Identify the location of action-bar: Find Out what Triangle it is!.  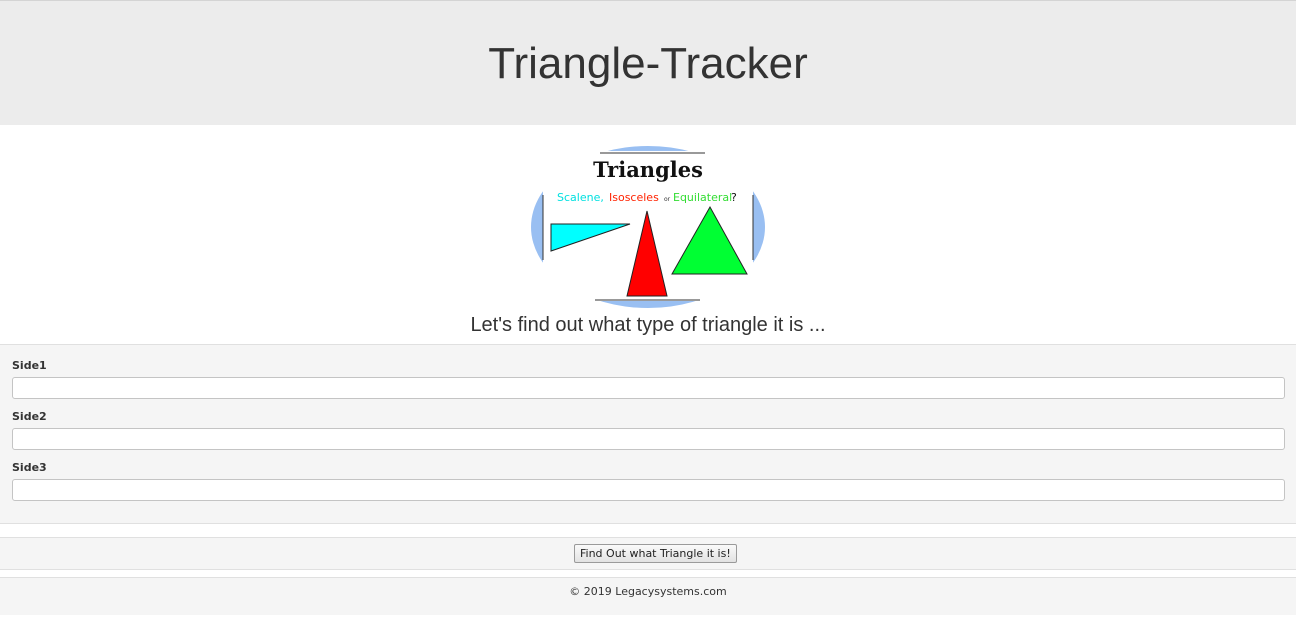
(648, 553).